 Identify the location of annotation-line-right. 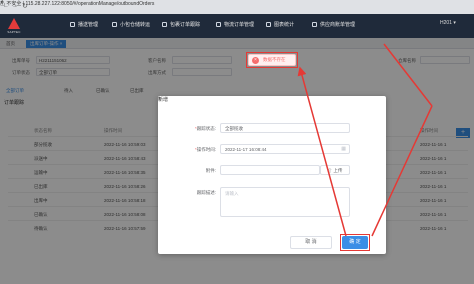
(402, 171).